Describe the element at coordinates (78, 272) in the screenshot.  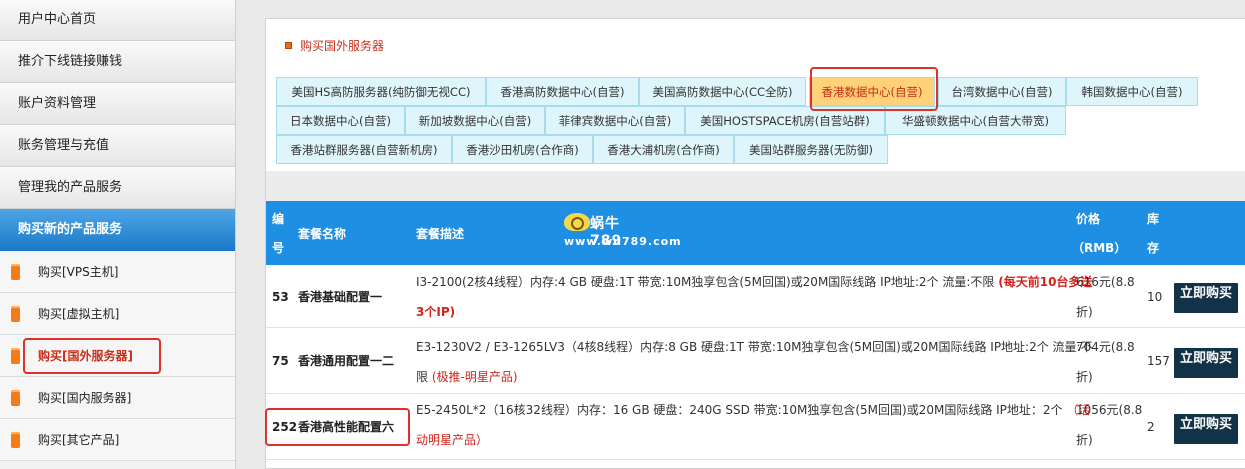
I see `sidebar-subitem-label: 购买[VPS主机]` at that location.